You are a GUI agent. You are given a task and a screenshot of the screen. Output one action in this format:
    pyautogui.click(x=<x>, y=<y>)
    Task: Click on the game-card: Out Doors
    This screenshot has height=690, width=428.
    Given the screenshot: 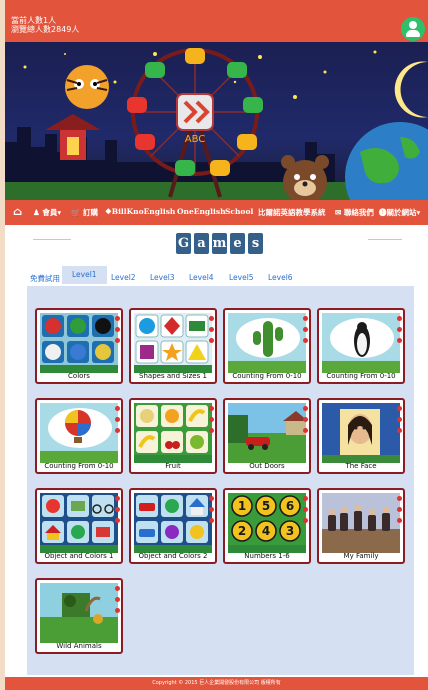 What is the action you would take?
    pyautogui.click(x=267, y=436)
    